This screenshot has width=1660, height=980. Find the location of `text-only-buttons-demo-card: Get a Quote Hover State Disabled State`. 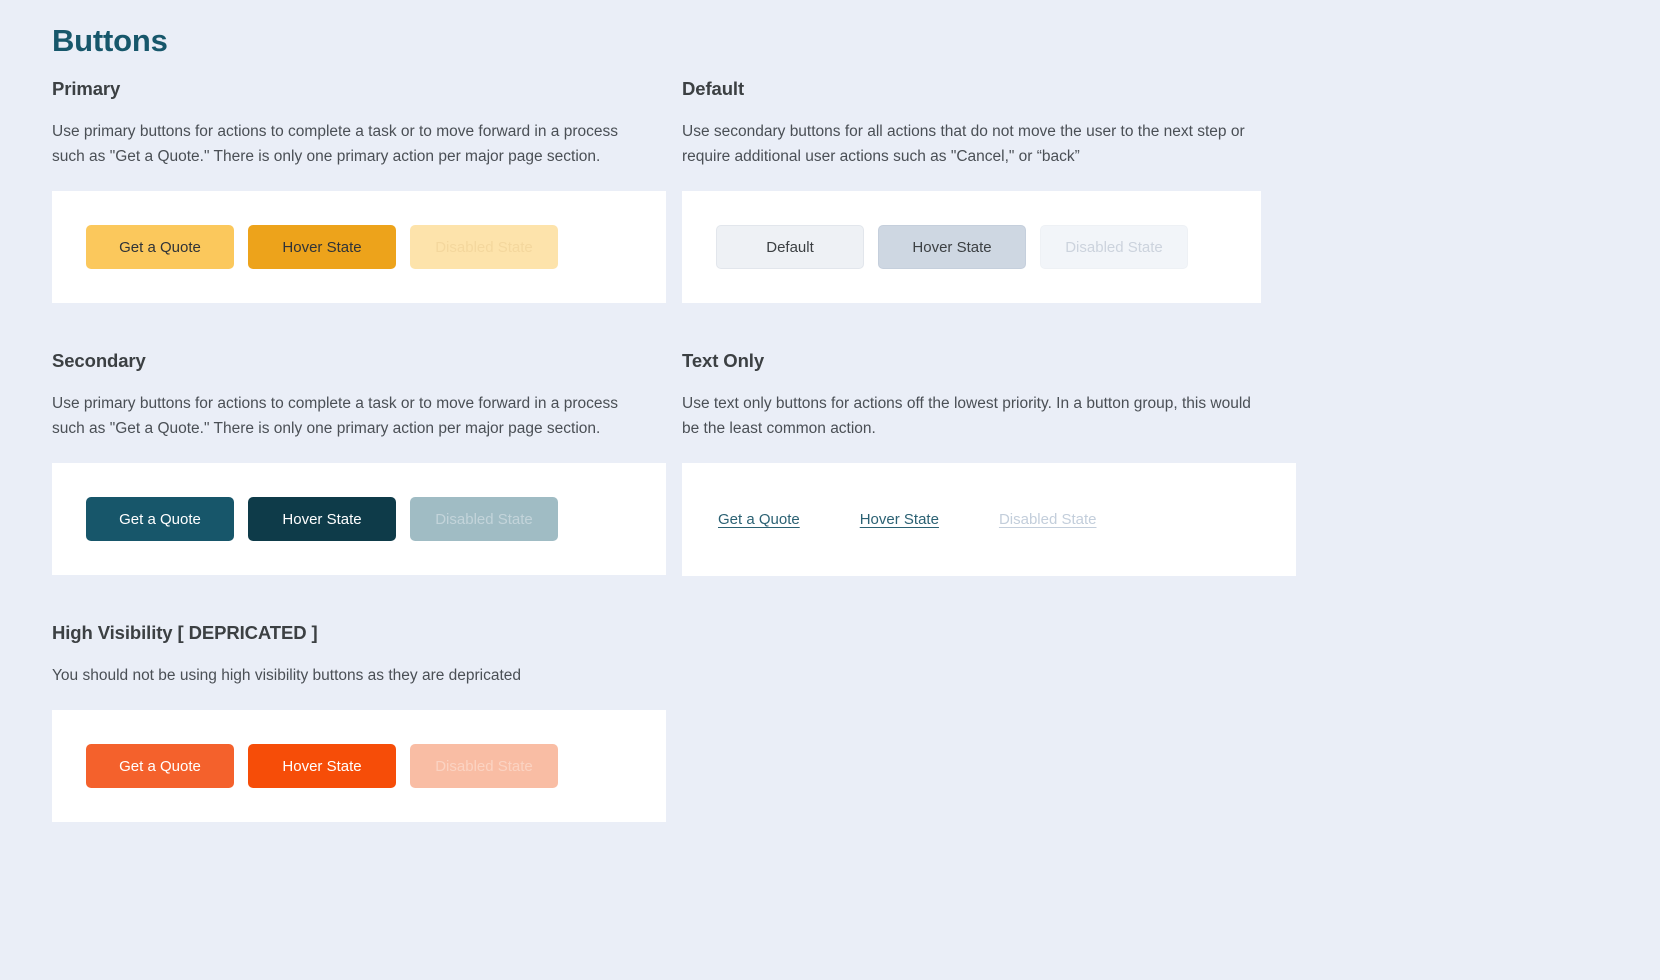

text-only-buttons-demo-card: Get a Quote Hover State Disabled State is located at coordinates (989, 520).